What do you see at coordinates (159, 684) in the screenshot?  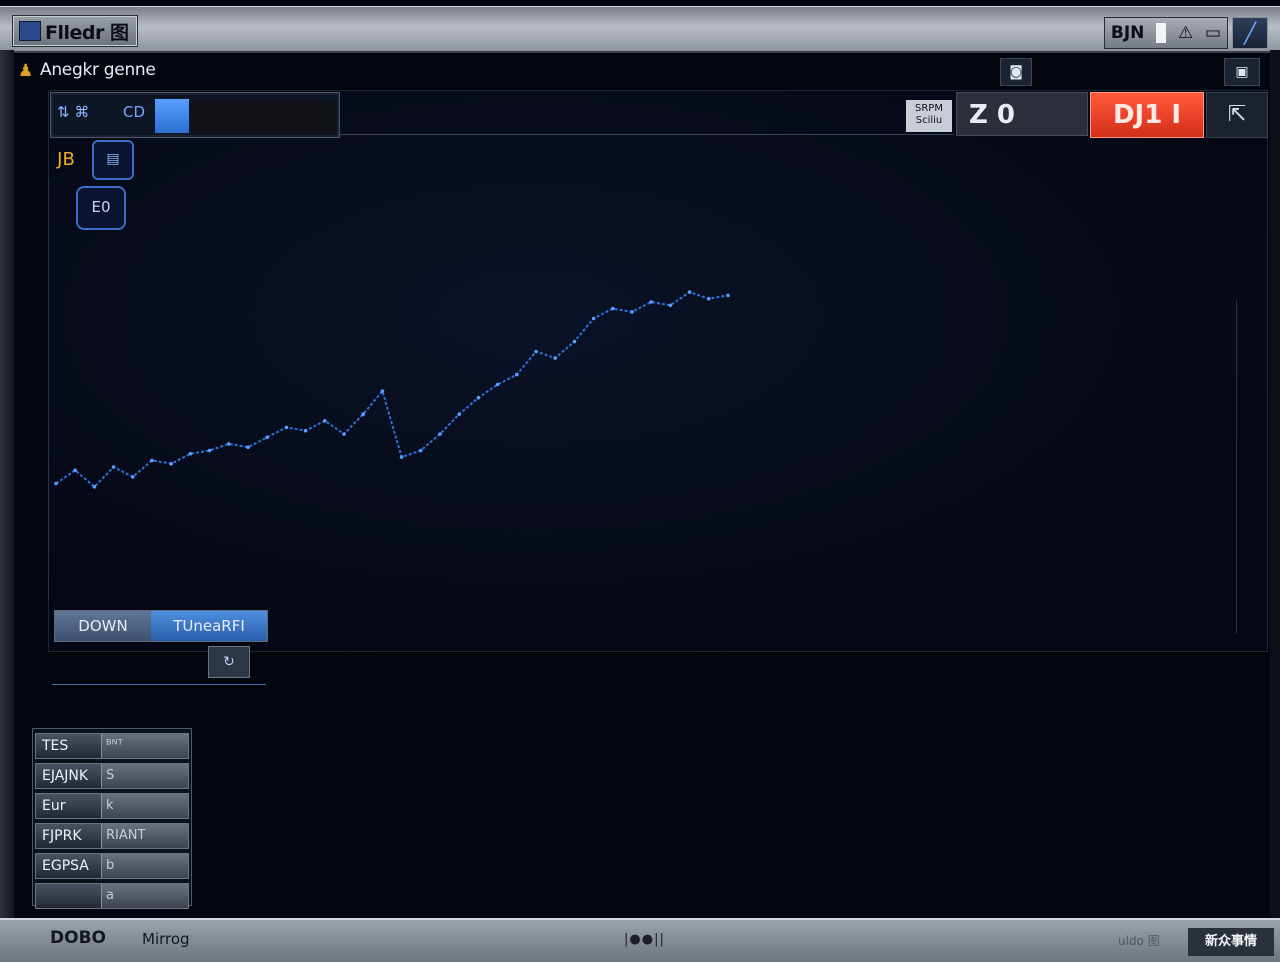 I see `range-underline` at bounding box center [159, 684].